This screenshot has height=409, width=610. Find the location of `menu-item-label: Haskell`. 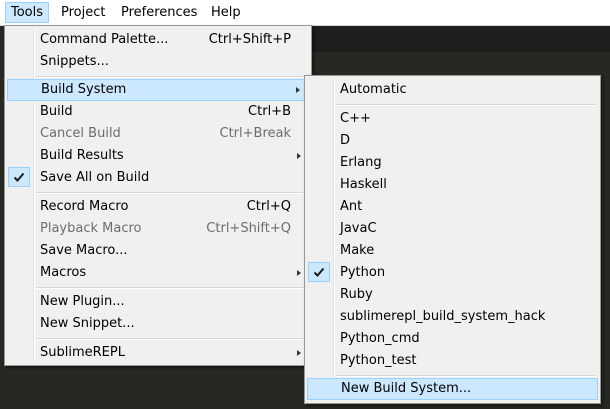

menu-item-label: Haskell is located at coordinates (363, 184).